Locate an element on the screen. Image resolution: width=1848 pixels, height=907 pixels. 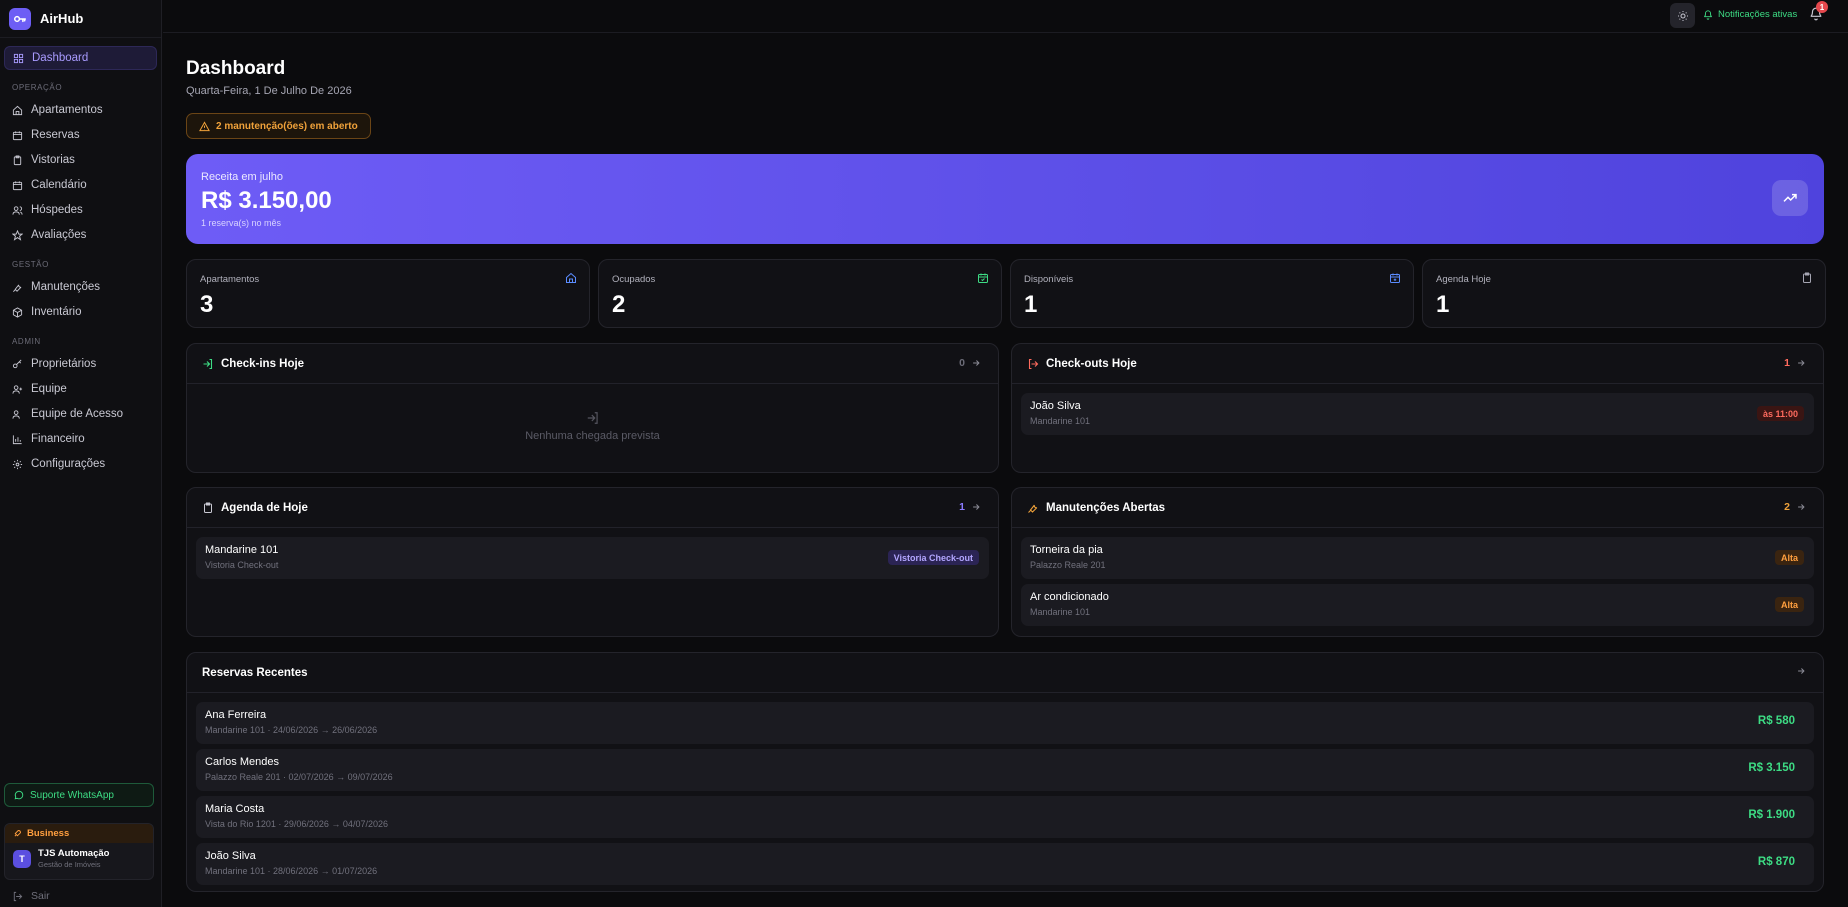
sidebar-item-hospedes: Hóspedes is located at coordinates (80, 210).